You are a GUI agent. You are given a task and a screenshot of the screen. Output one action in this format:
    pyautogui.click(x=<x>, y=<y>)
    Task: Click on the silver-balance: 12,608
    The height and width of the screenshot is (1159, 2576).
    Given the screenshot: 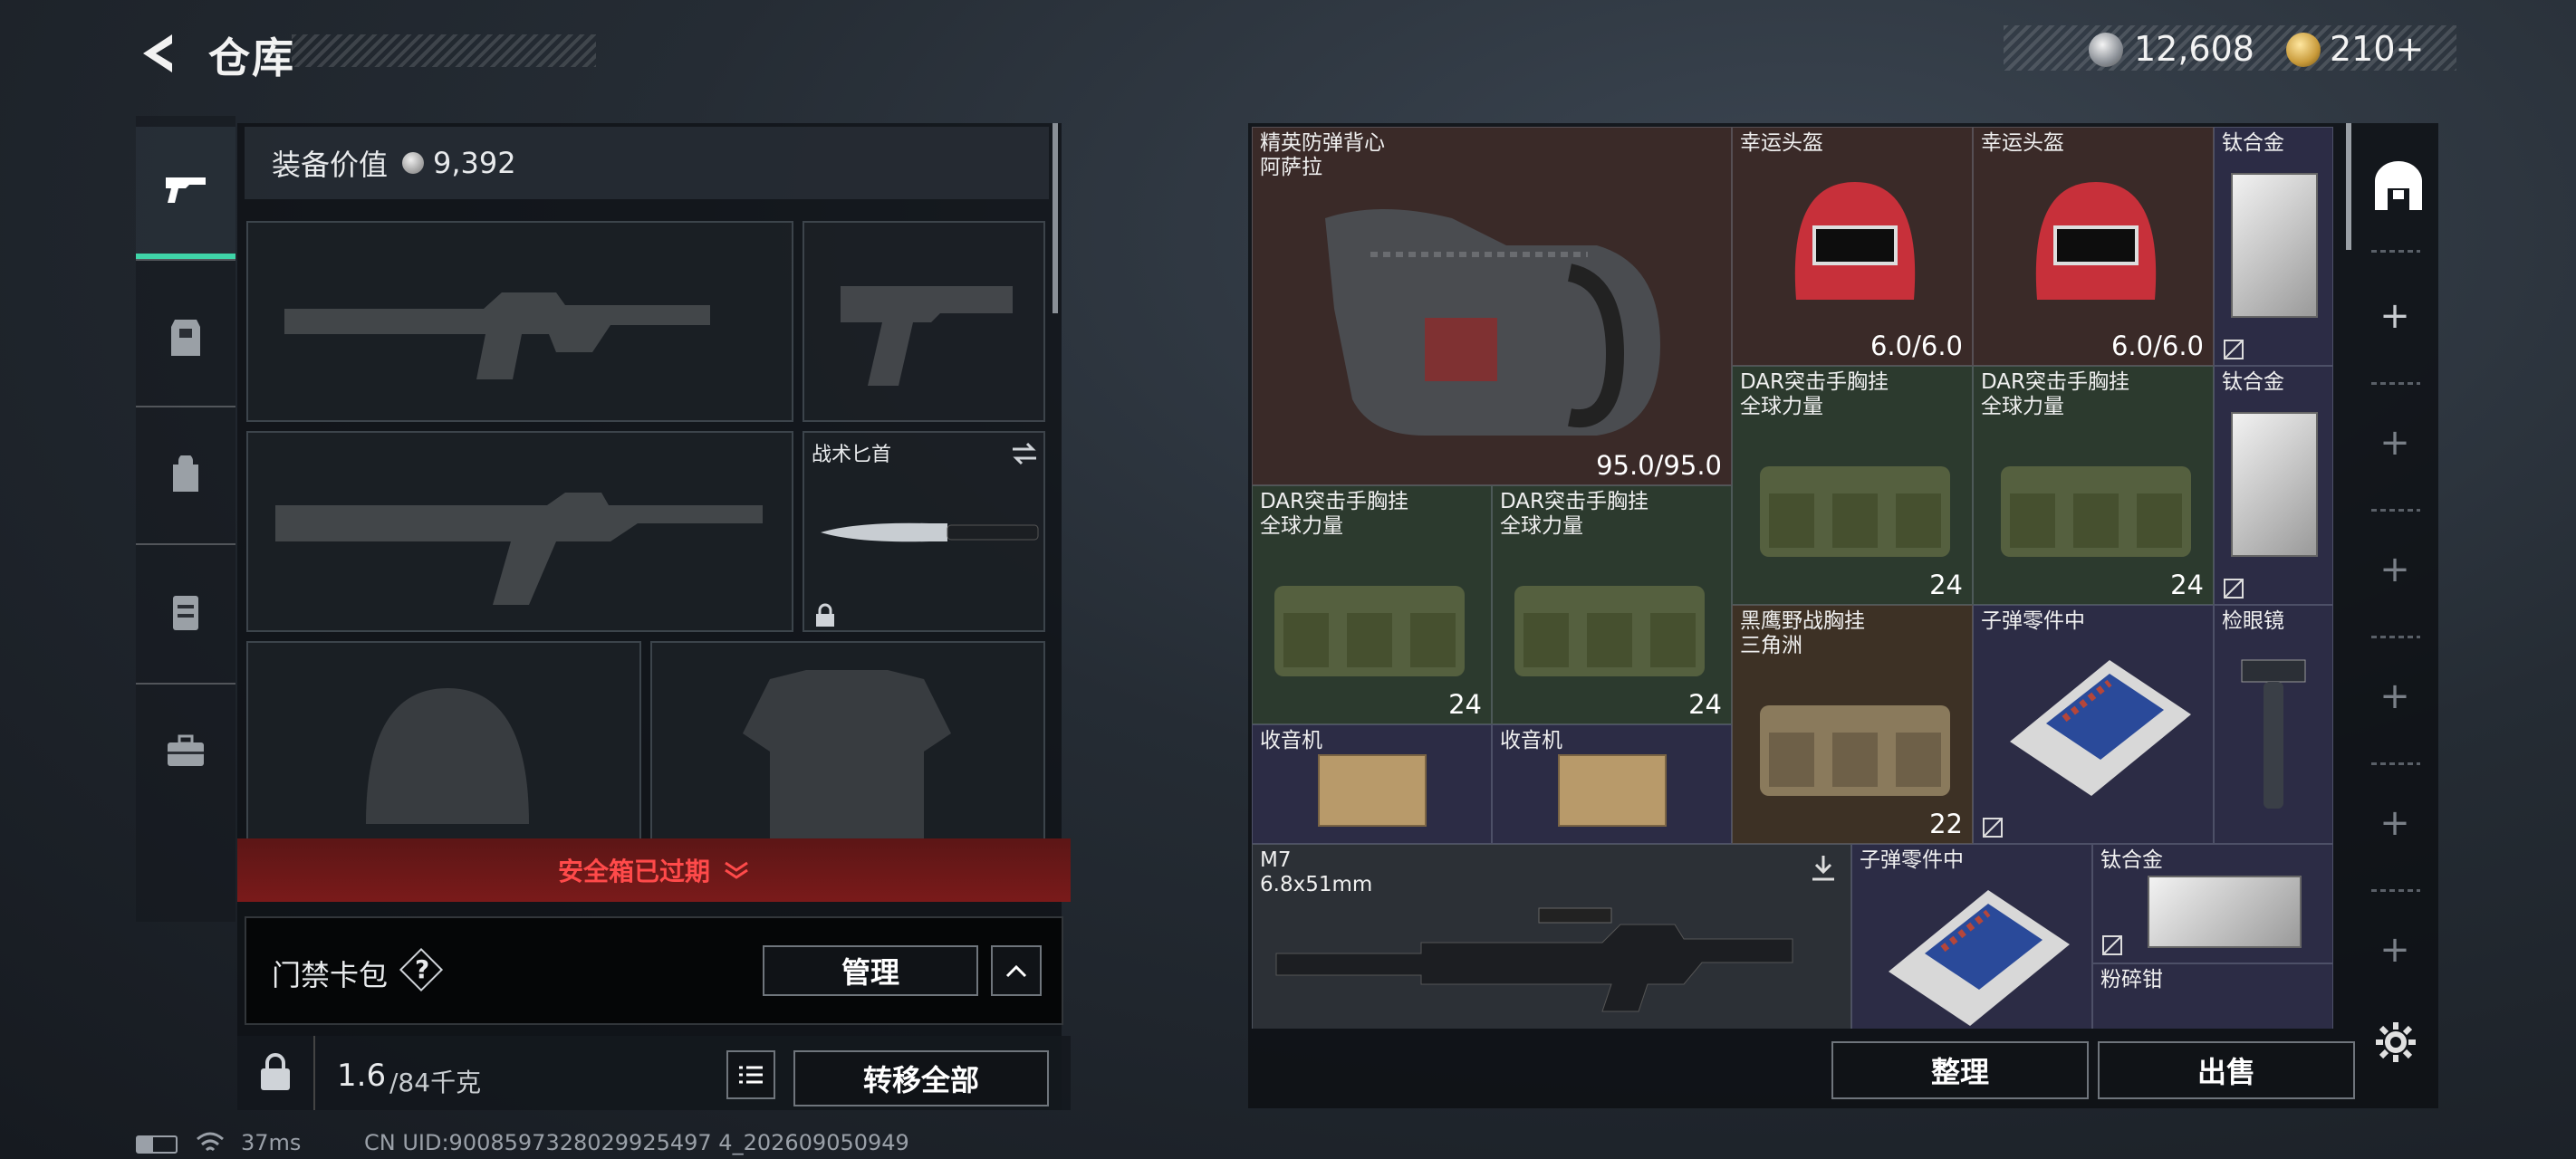 What is the action you would take?
    pyautogui.click(x=2194, y=49)
    